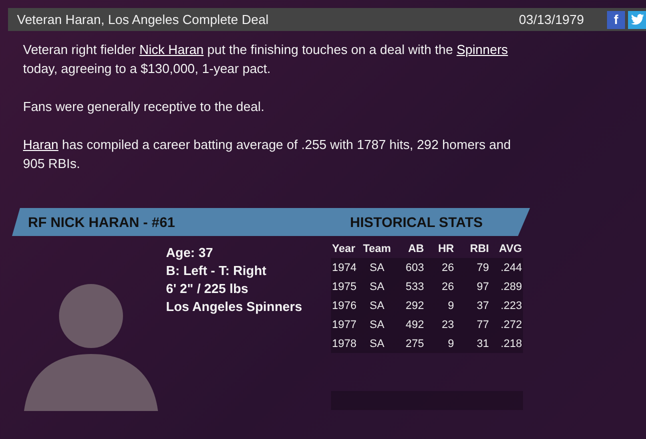 This screenshot has height=439, width=646. What do you see at coordinates (346, 286) in the screenshot?
I see `table-cell: 1975` at bounding box center [346, 286].